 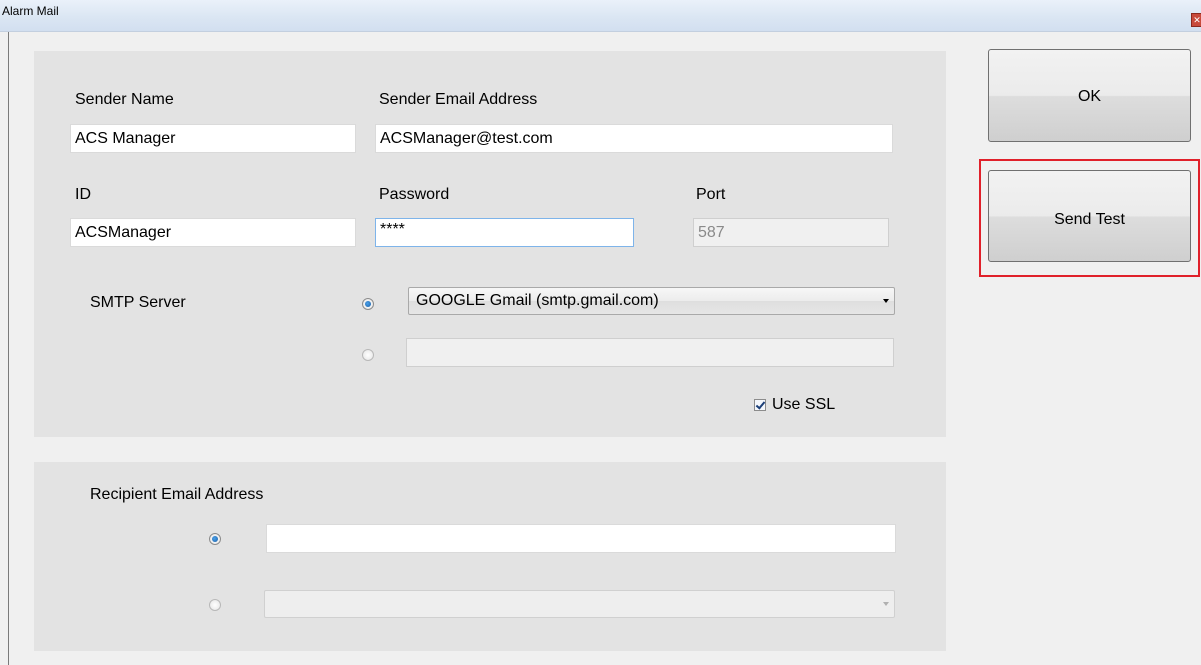 I want to click on window-left-border, so click(x=8, y=348).